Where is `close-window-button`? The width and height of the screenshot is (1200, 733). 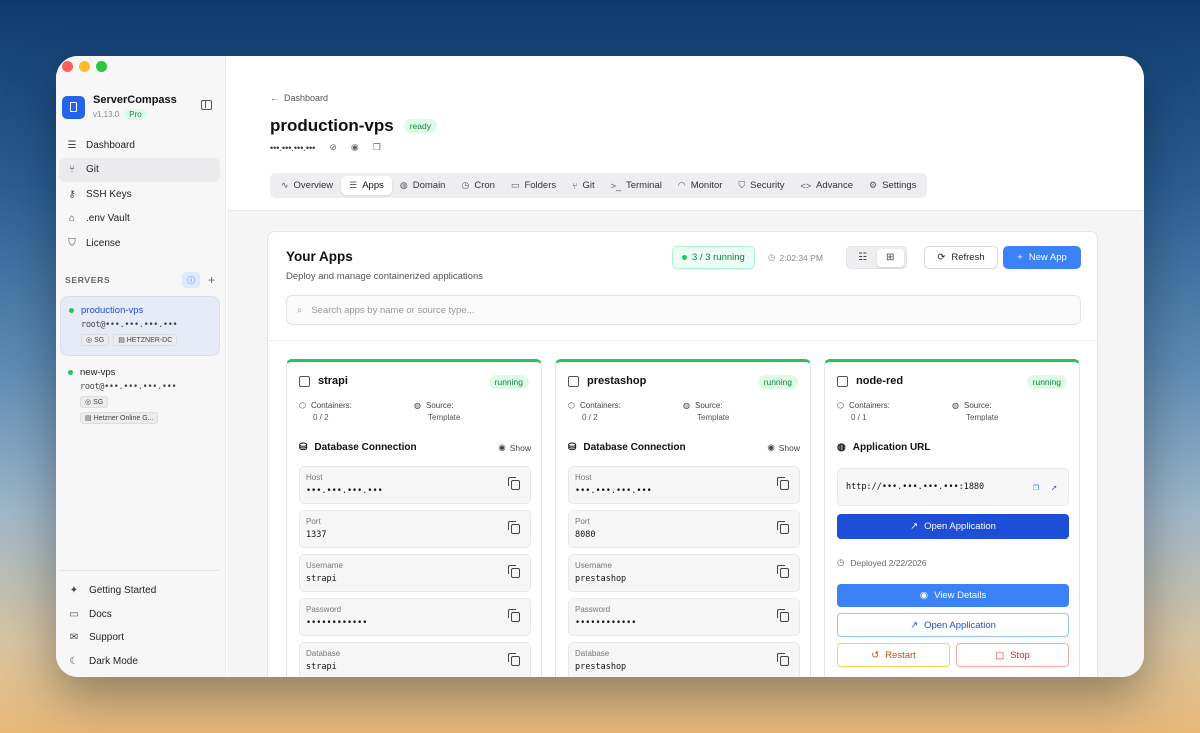 close-window-button is located at coordinates (67, 66).